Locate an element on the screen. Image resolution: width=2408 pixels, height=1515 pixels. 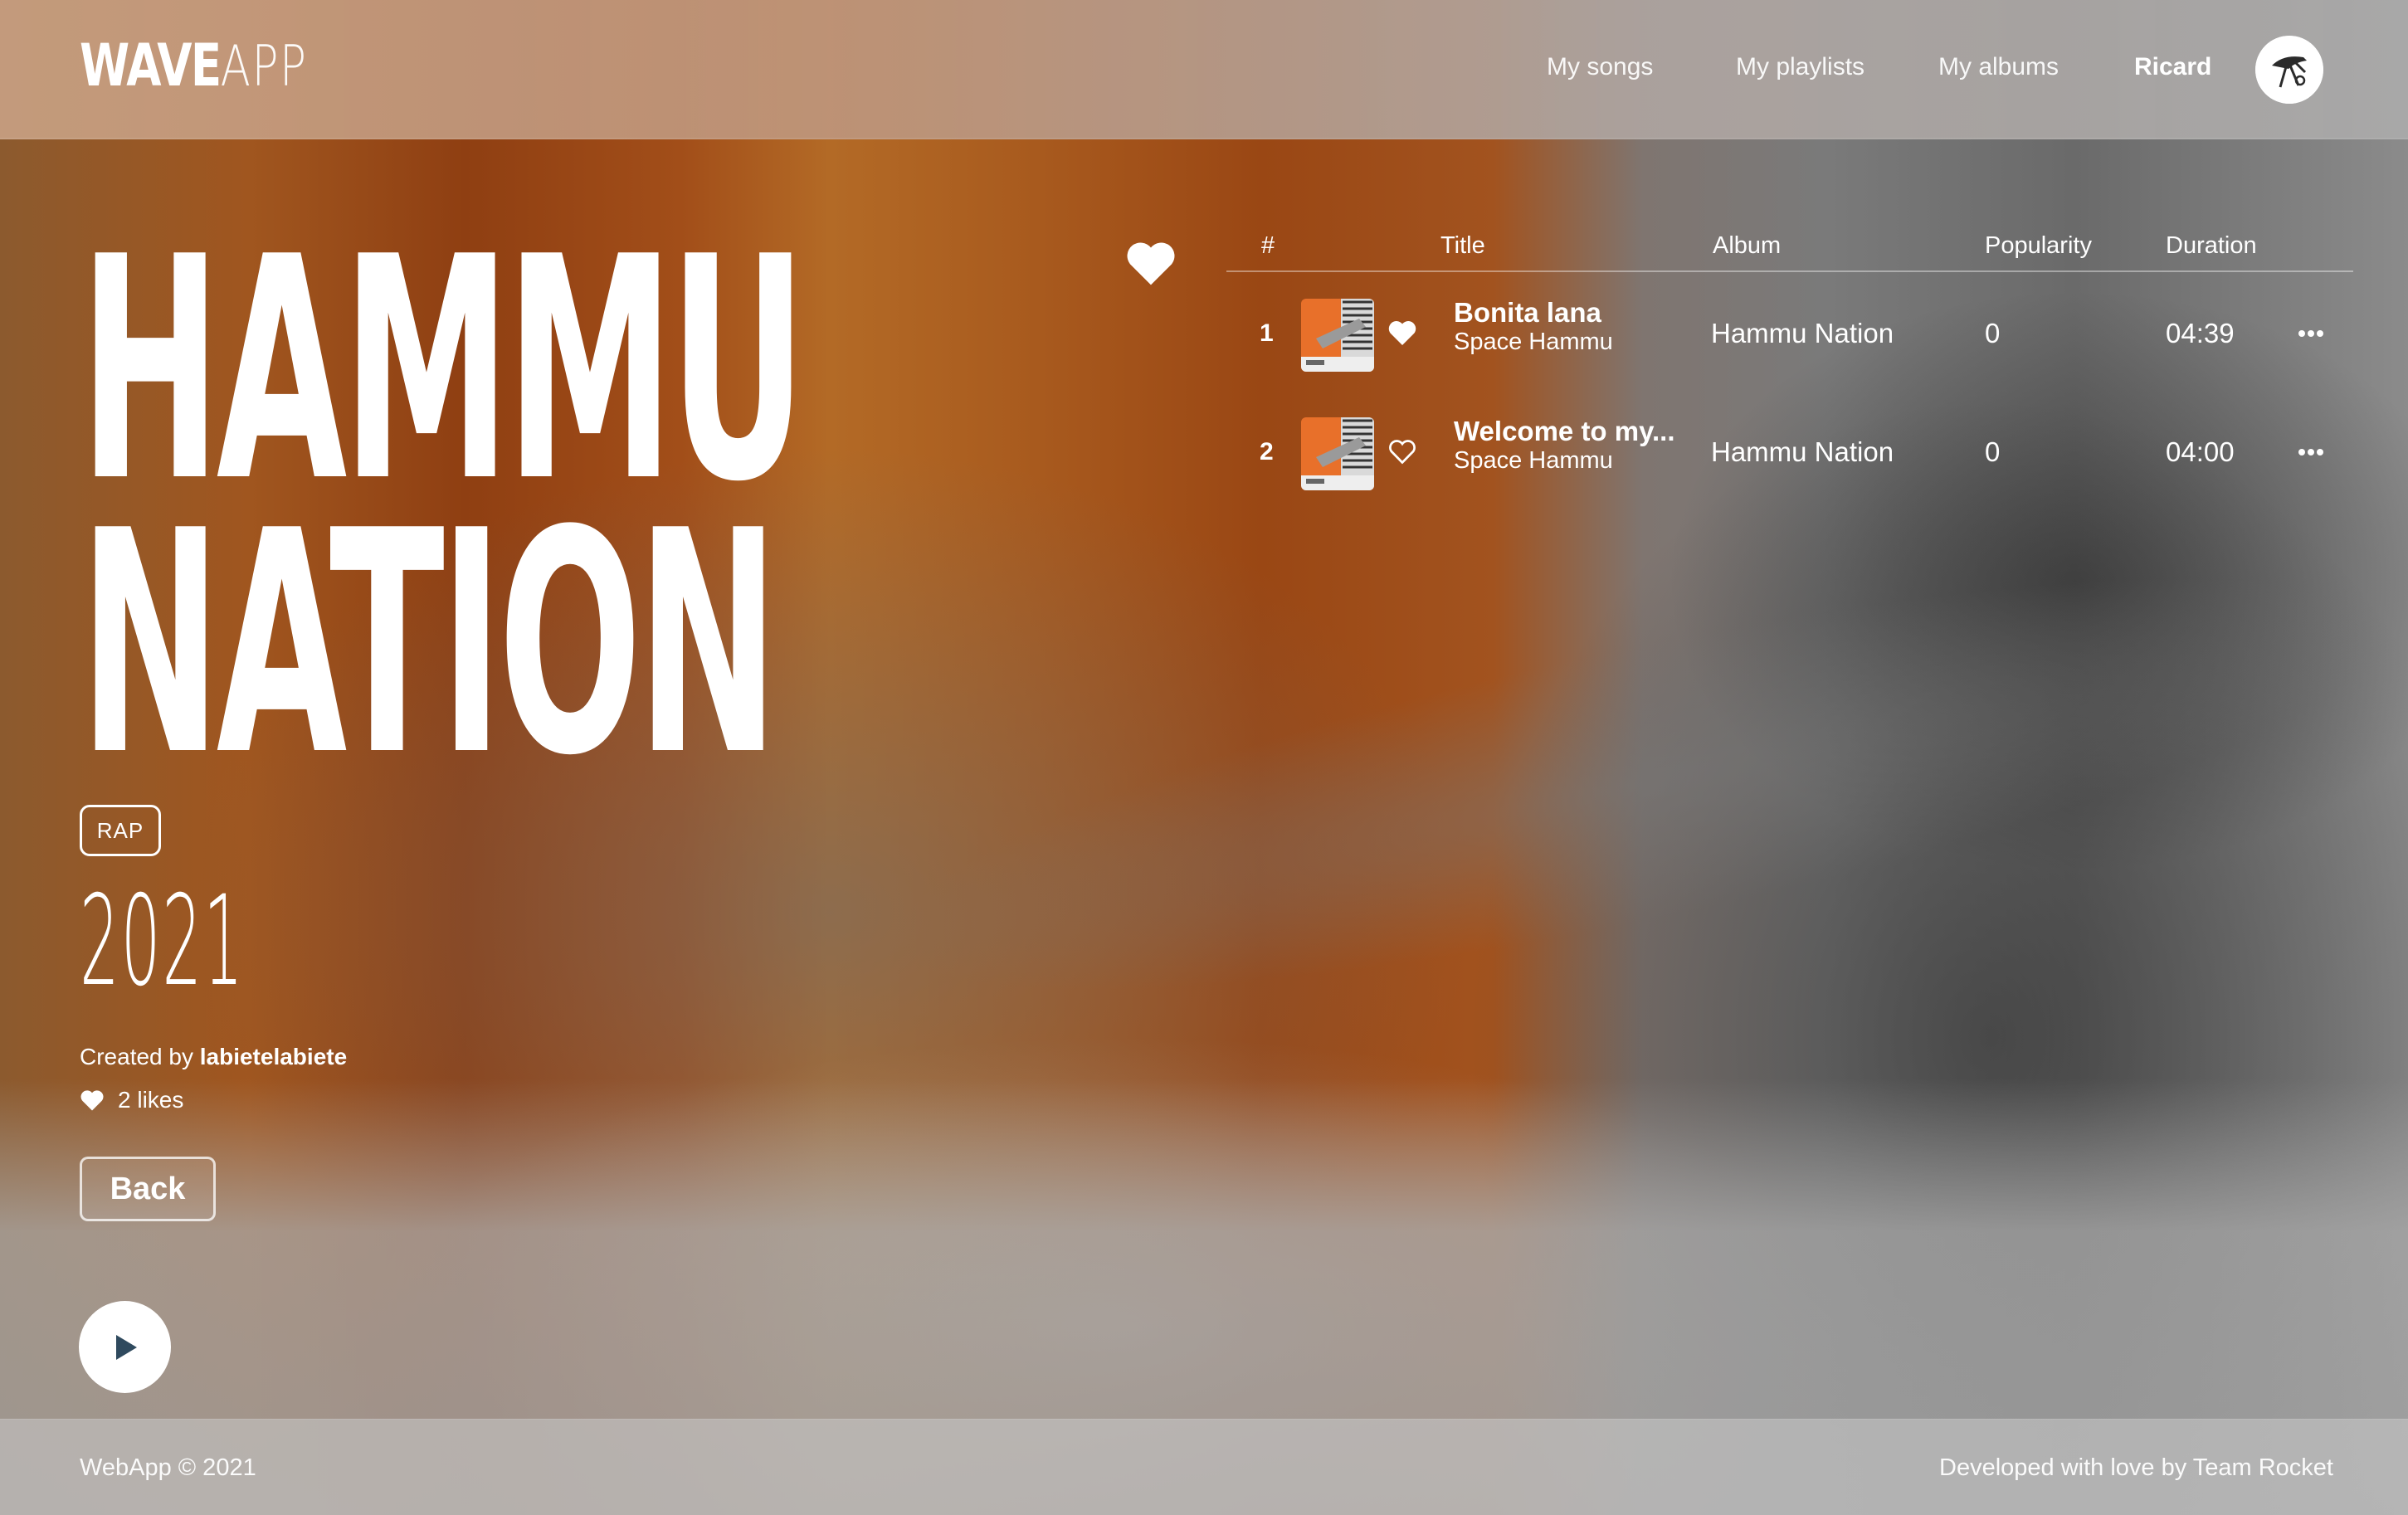
play-icon is located at coordinates (126, 1347).